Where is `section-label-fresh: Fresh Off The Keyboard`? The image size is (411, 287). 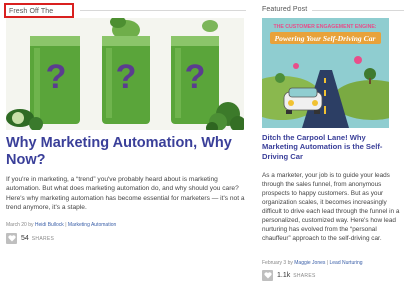
section-label-fresh: Fresh Off The Keyboard is located at coordinates (39, 16).